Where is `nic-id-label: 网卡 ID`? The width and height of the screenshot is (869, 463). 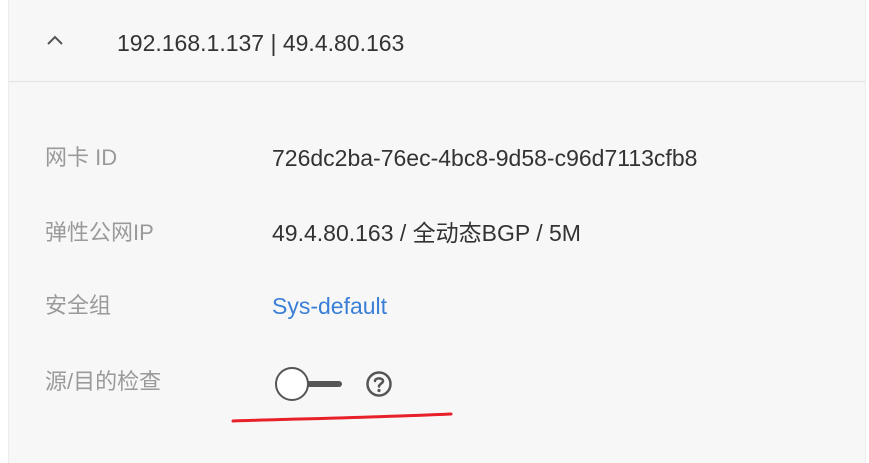
nic-id-label: 网卡 ID is located at coordinates (81, 157).